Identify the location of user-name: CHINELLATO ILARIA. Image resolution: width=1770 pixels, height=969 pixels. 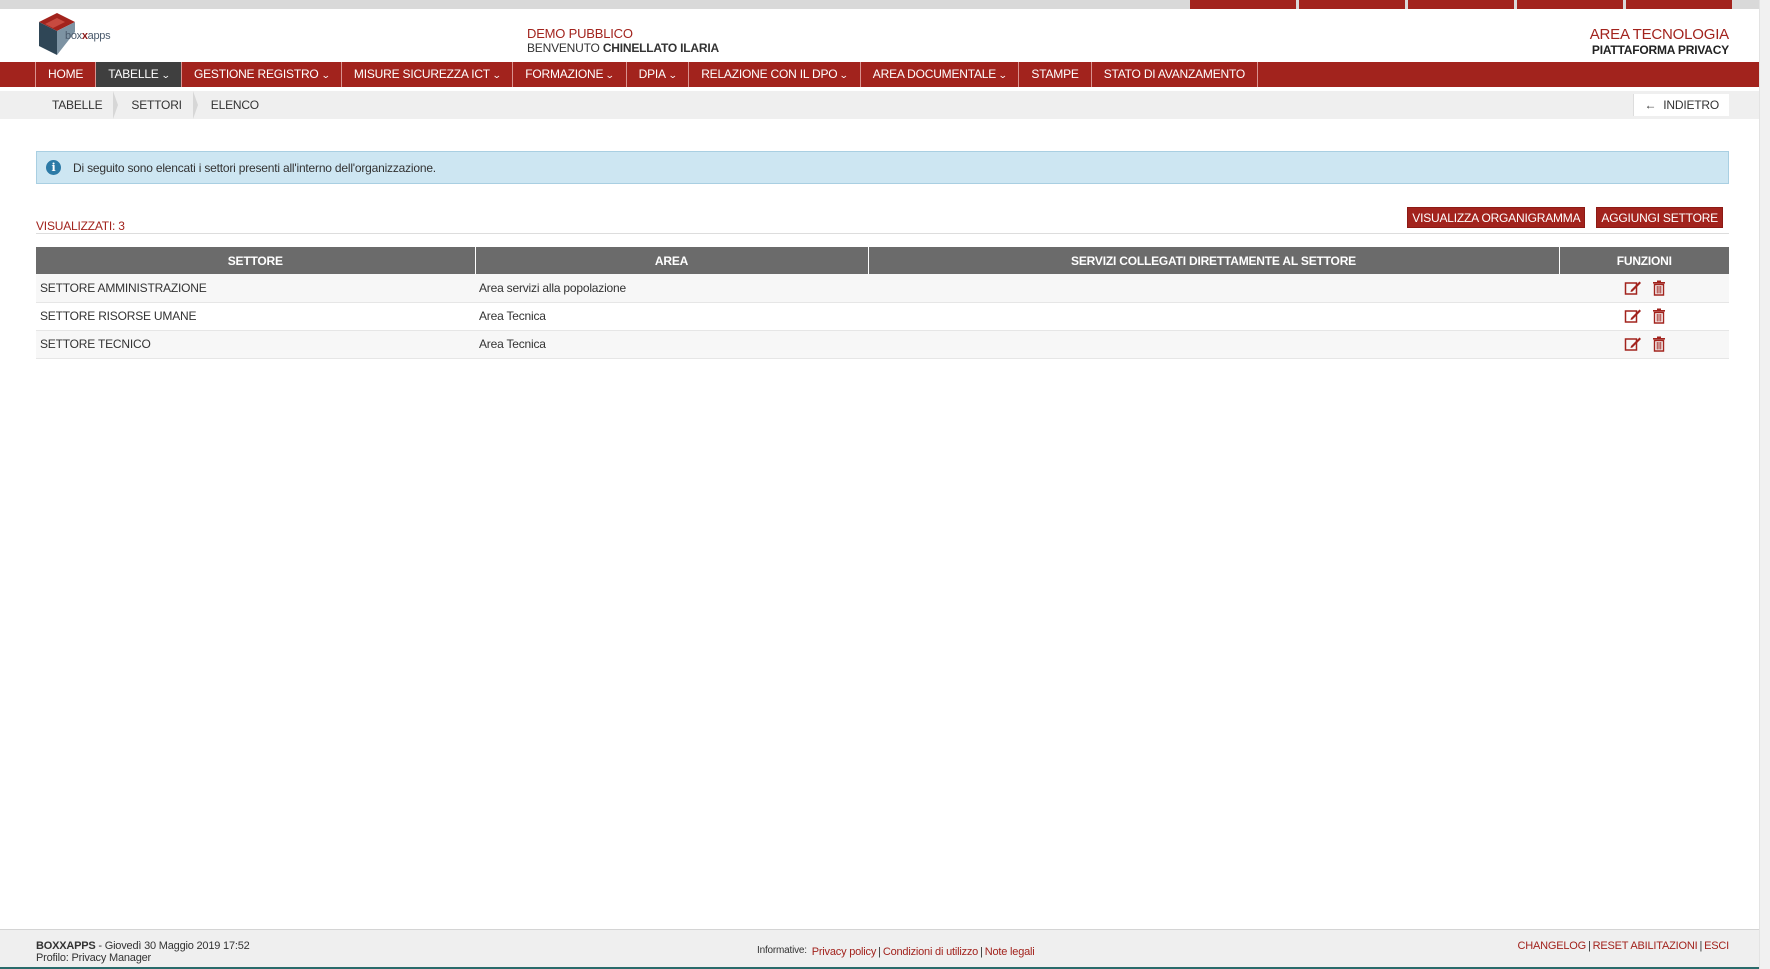
(660, 48).